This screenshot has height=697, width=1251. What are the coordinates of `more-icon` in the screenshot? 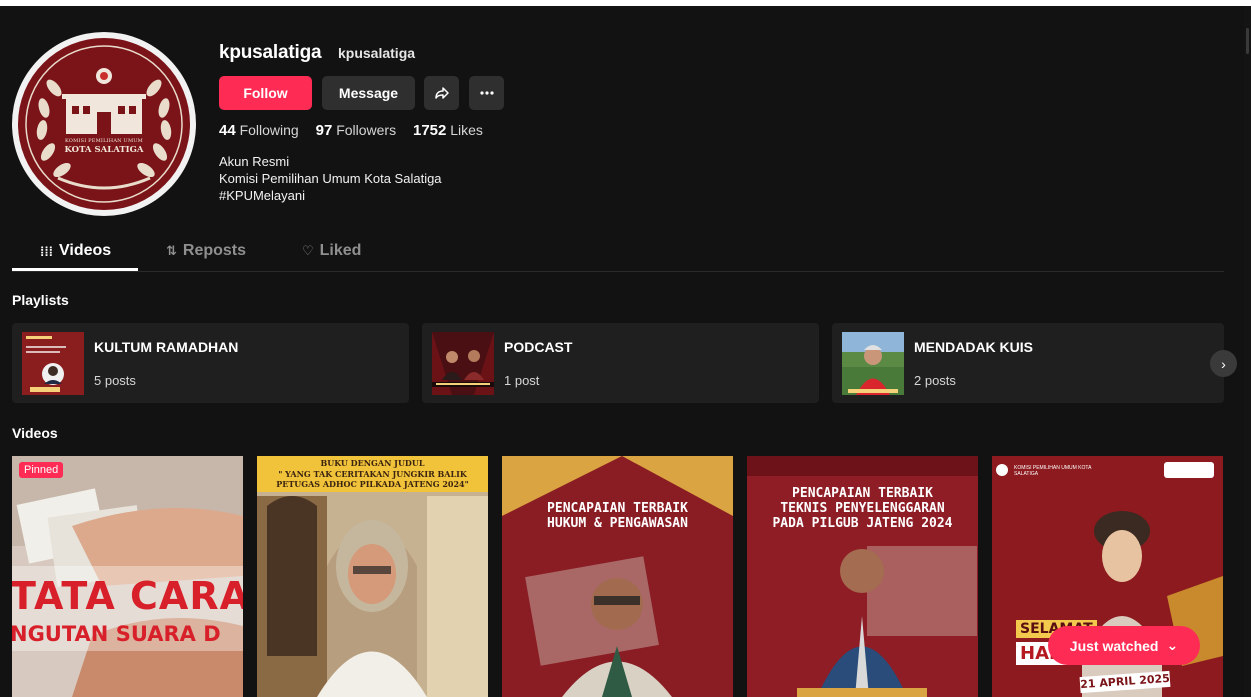 It's located at (486, 93).